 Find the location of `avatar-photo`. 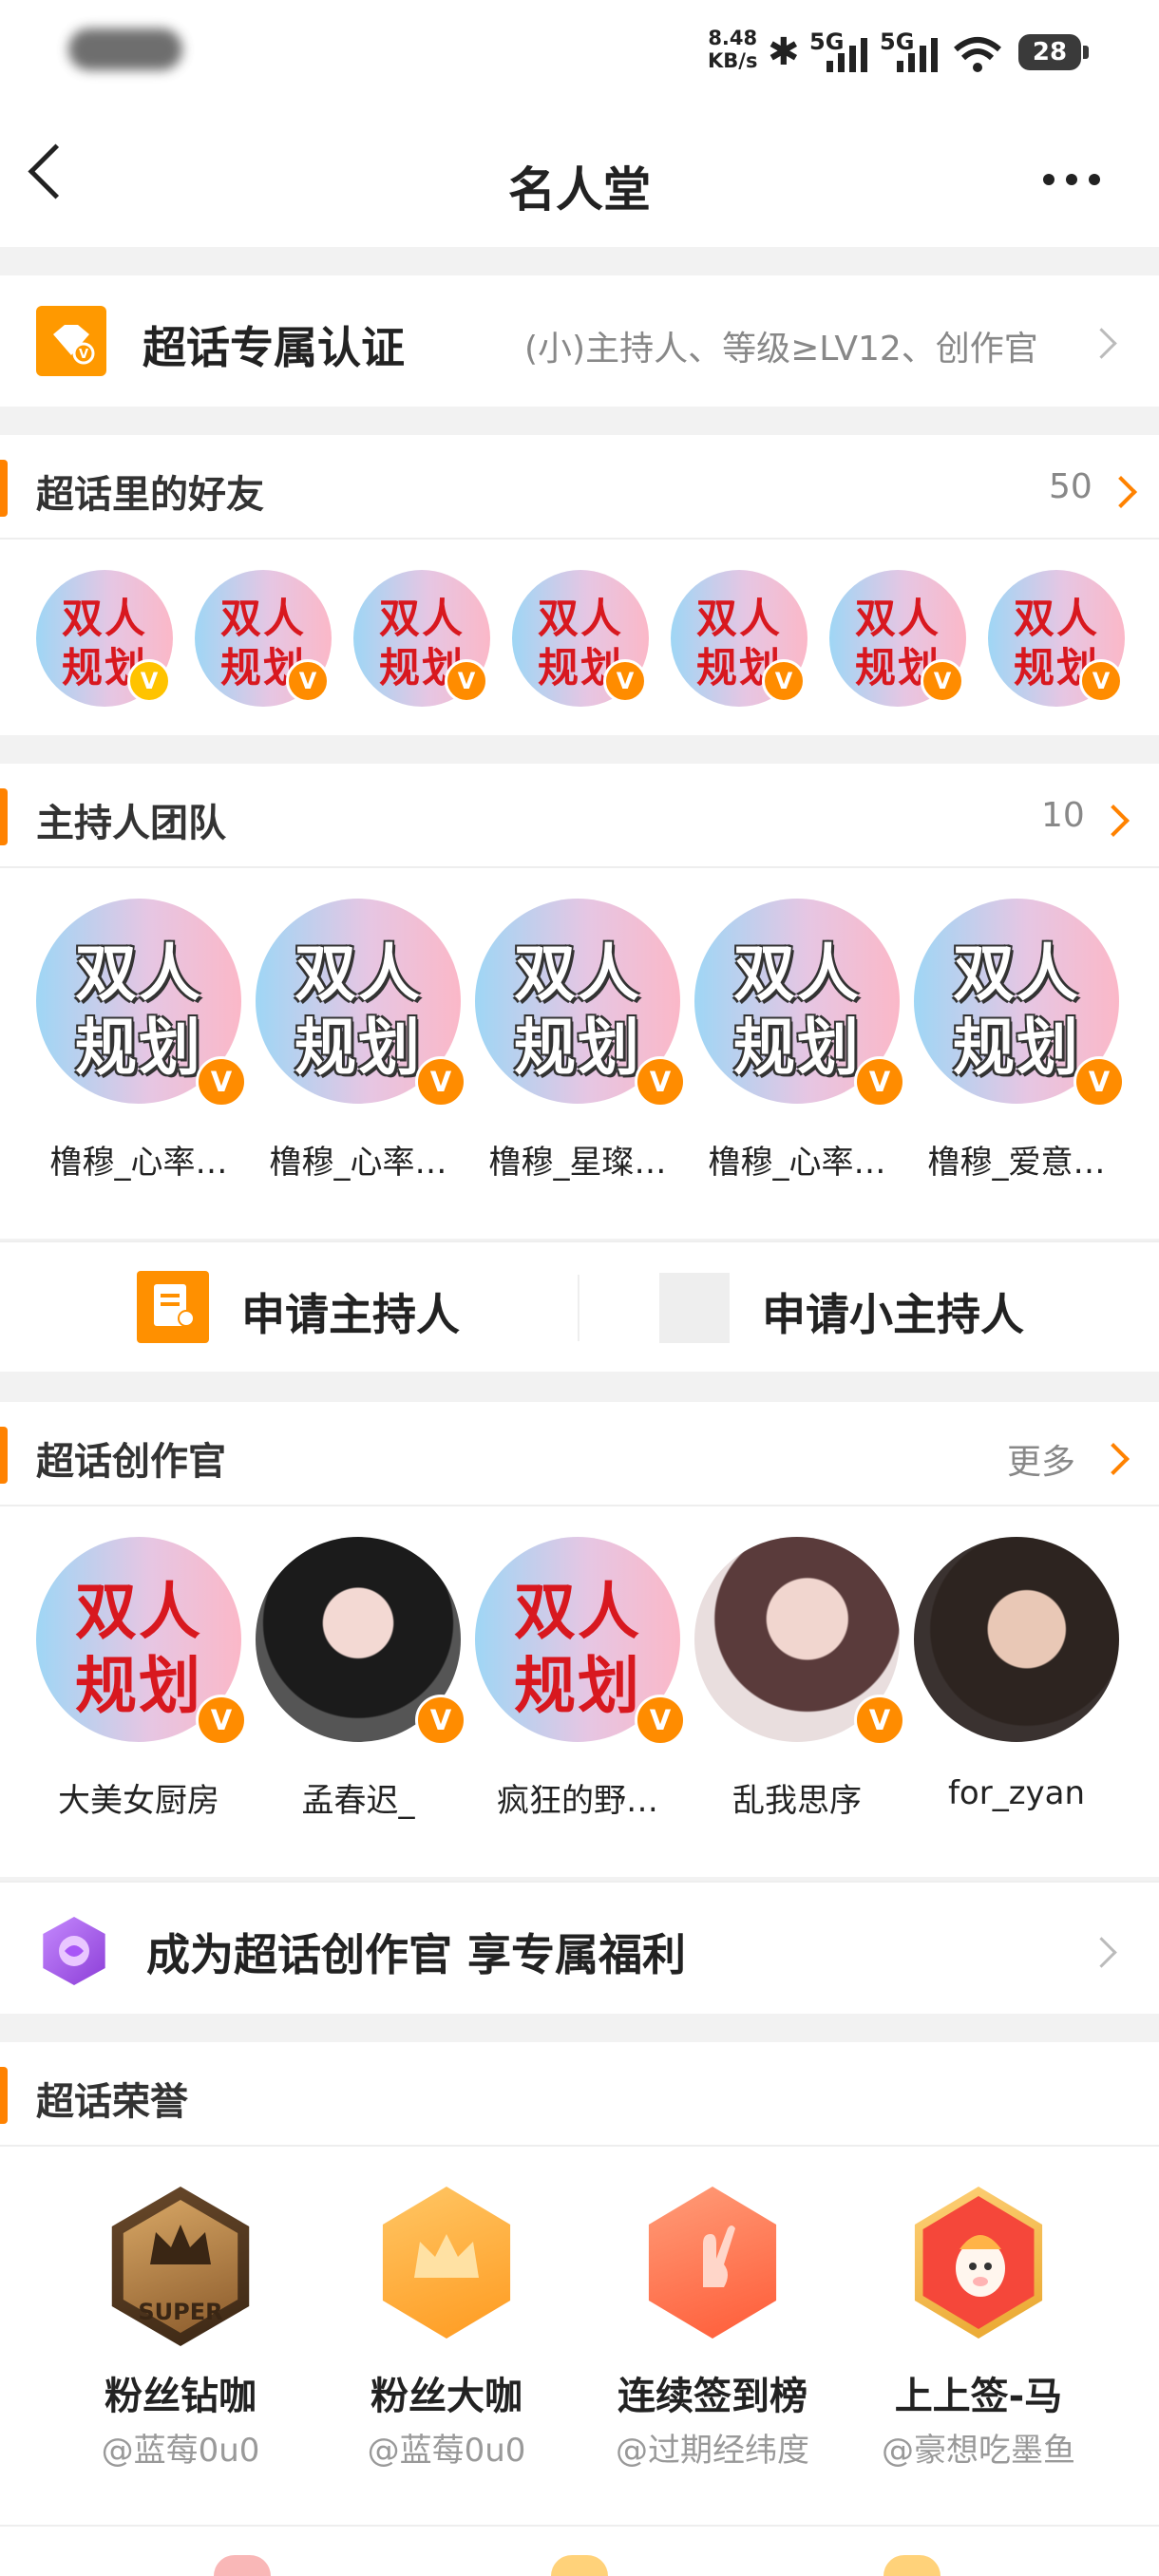

avatar-photo is located at coordinates (1016, 1639).